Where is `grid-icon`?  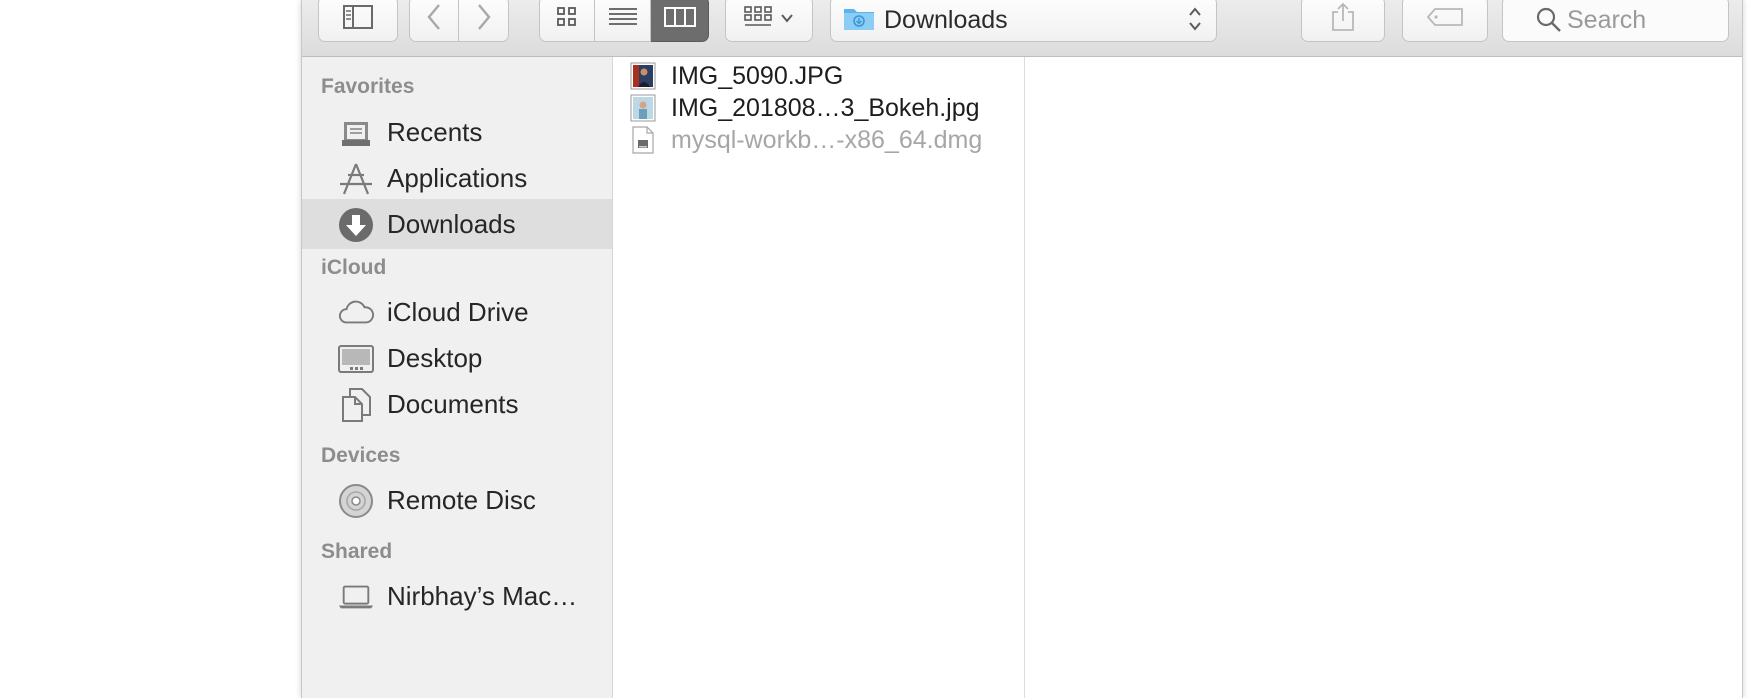 grid-icon is located at coordinates (567, 19).